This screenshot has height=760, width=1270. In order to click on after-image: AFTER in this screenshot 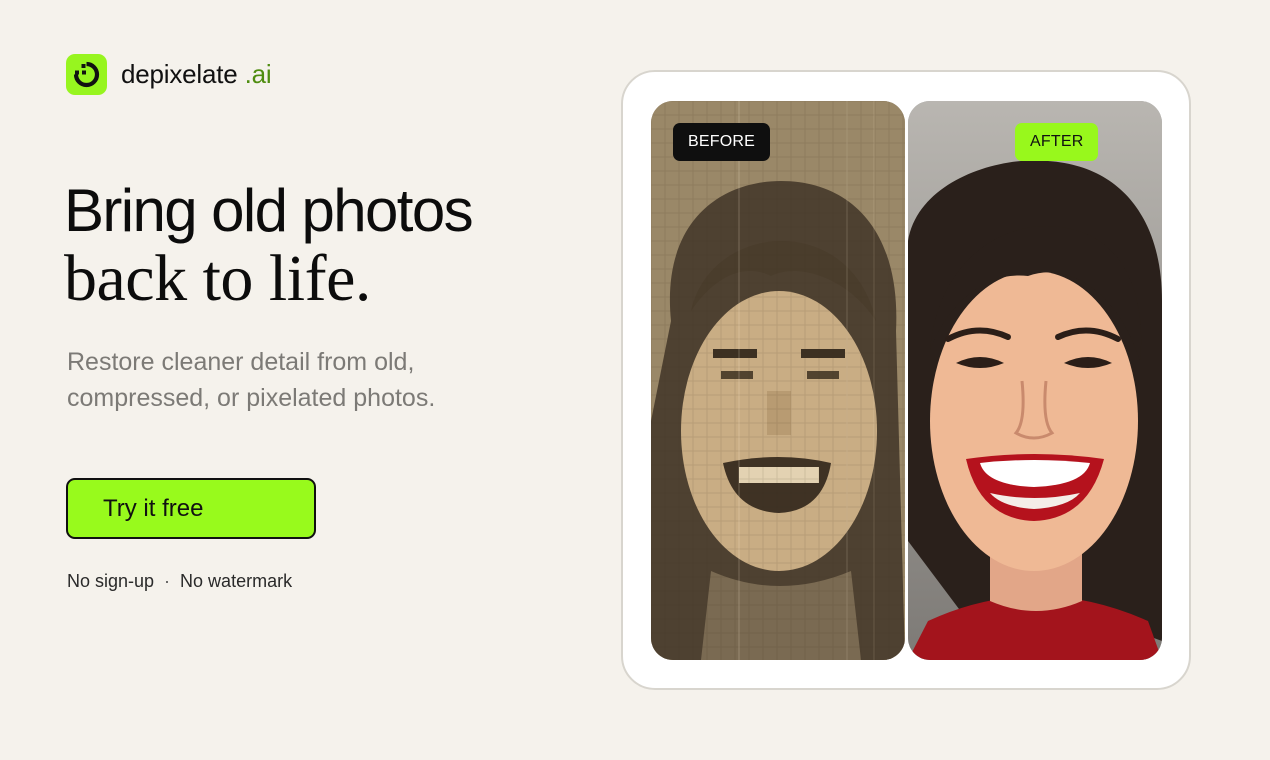, I will do `click(1035, 380)`.